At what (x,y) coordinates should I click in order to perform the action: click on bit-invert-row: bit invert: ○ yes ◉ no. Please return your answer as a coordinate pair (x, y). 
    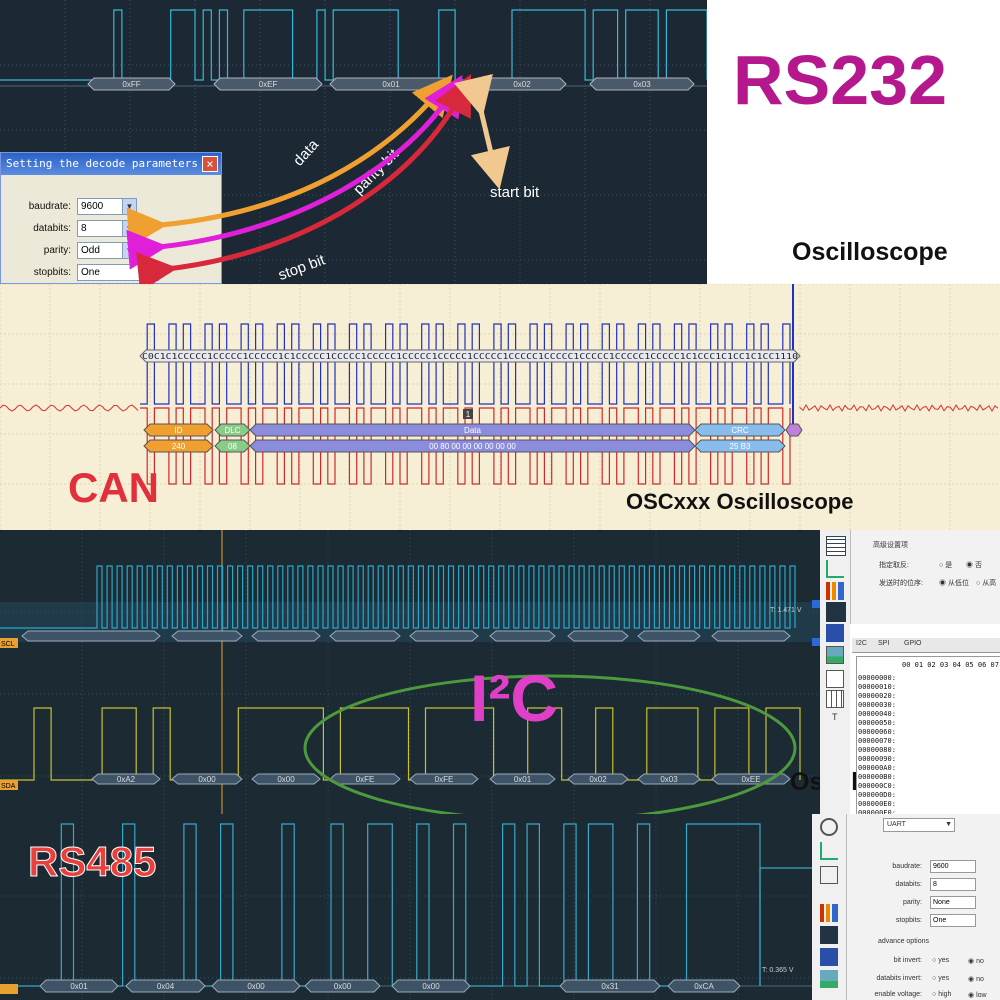
    Looking at the image, I should click on (930, 962).